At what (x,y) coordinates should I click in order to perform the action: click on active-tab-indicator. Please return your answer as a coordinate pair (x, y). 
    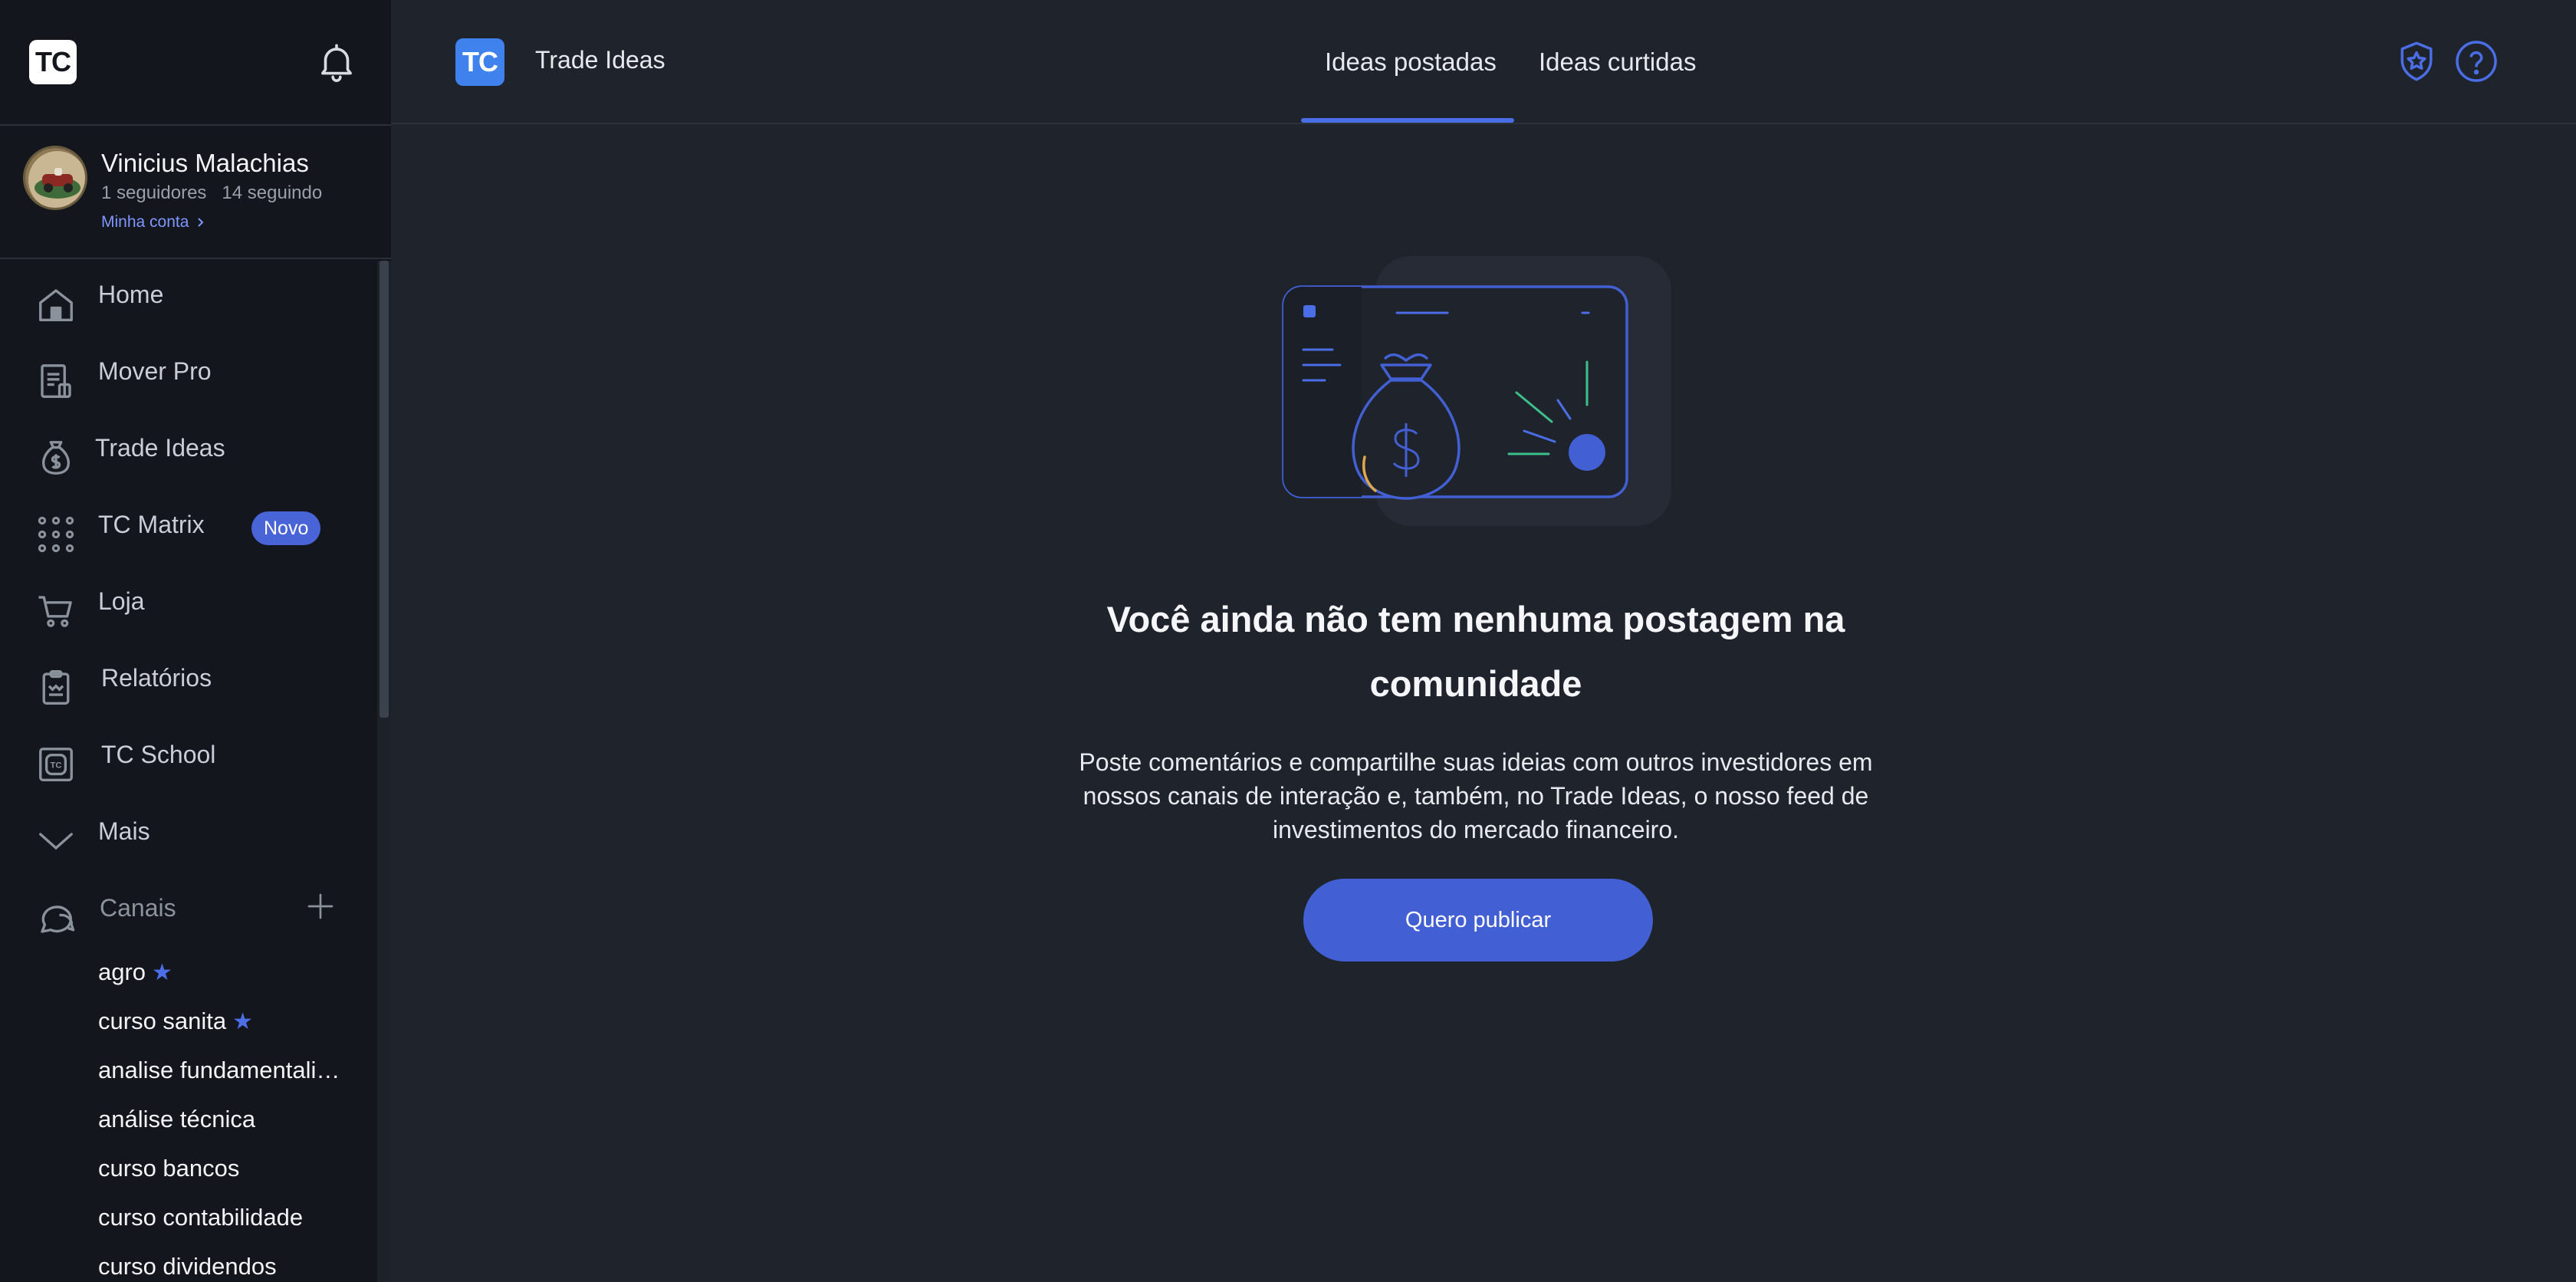
    Looking at the image, I should click on (1407, 120).